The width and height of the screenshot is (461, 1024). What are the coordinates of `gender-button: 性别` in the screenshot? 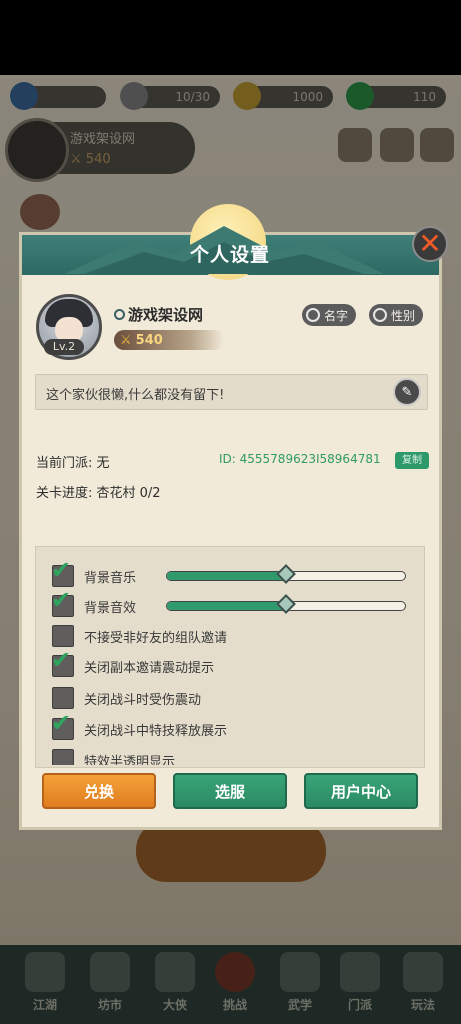 It's located at (396, 315).